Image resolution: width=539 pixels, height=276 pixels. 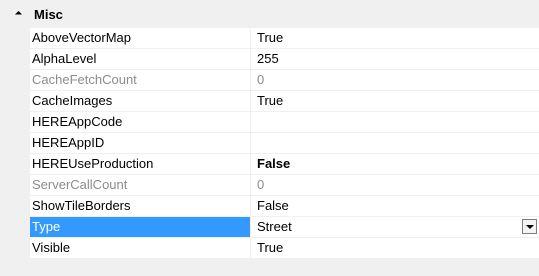 I want to click on property-name: Type, so click(x=140, y=227).